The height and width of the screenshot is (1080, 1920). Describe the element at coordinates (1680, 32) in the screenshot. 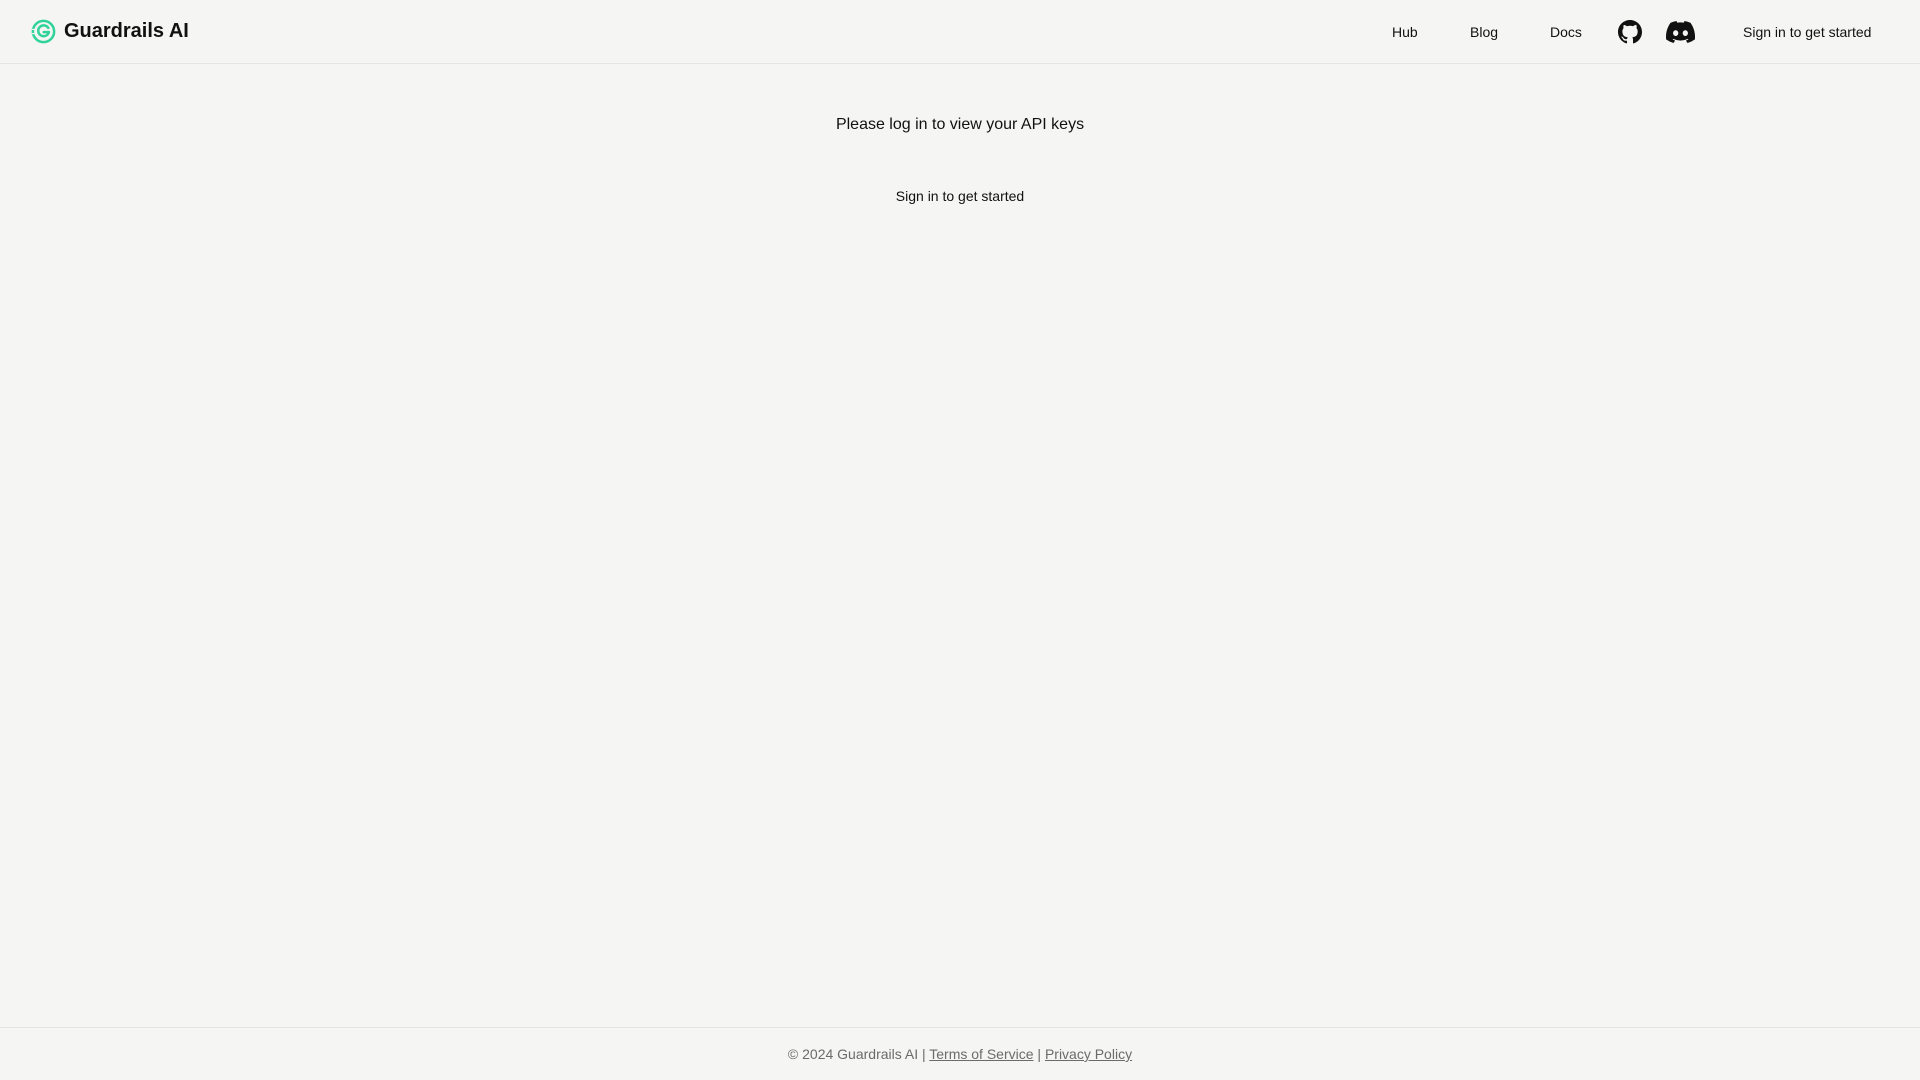

I see `discord-icon` at that location.